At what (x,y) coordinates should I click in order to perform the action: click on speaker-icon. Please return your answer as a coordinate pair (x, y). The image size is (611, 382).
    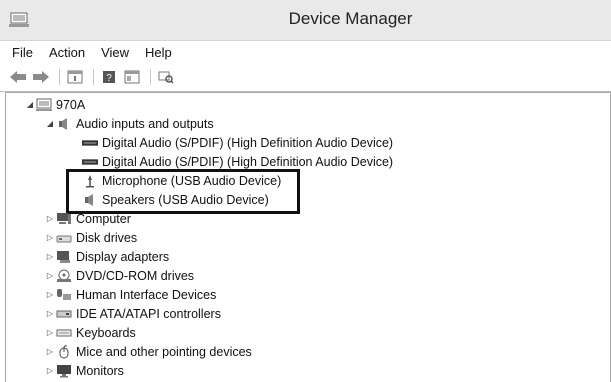
    Looking at the image, I should click on (64, 124).